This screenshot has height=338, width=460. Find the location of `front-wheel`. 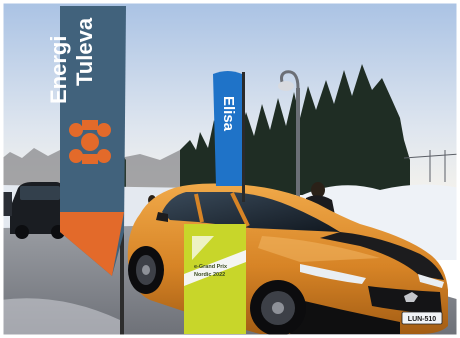

front-wheel is located at coordinates (278, 308).